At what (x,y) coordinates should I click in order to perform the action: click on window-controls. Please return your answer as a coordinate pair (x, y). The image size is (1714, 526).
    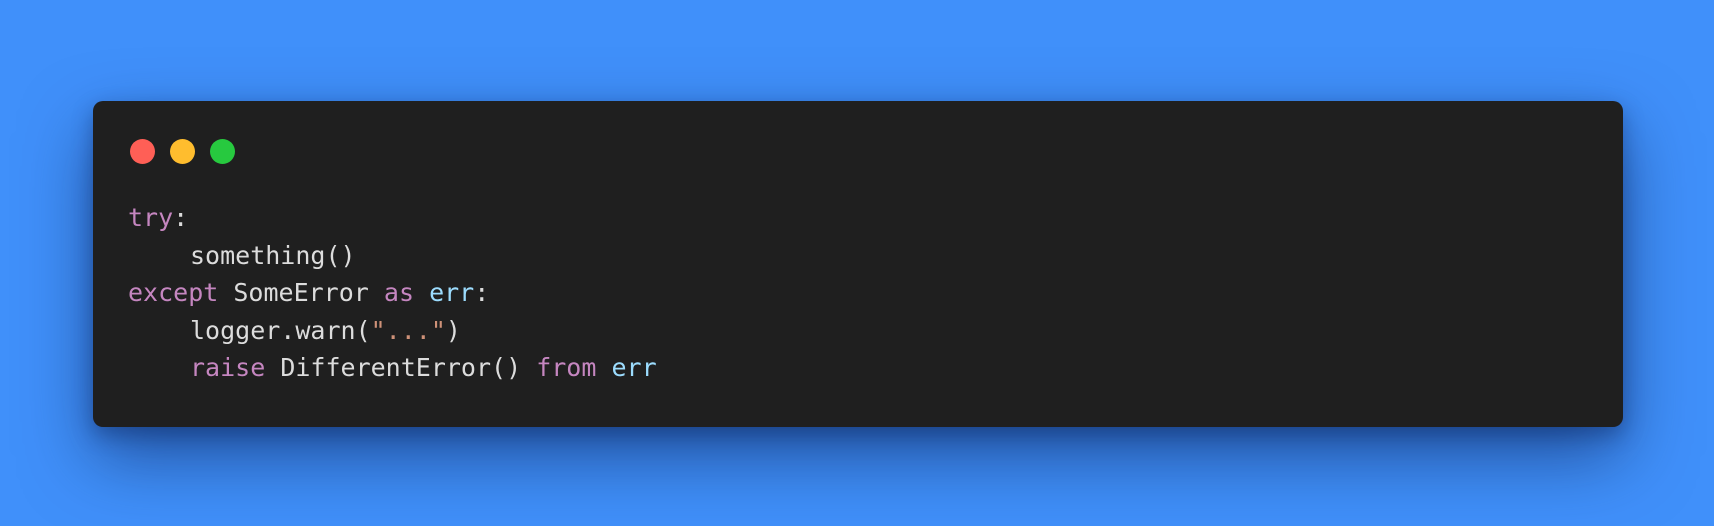
    Looking at the image, I should click on (182, 151).